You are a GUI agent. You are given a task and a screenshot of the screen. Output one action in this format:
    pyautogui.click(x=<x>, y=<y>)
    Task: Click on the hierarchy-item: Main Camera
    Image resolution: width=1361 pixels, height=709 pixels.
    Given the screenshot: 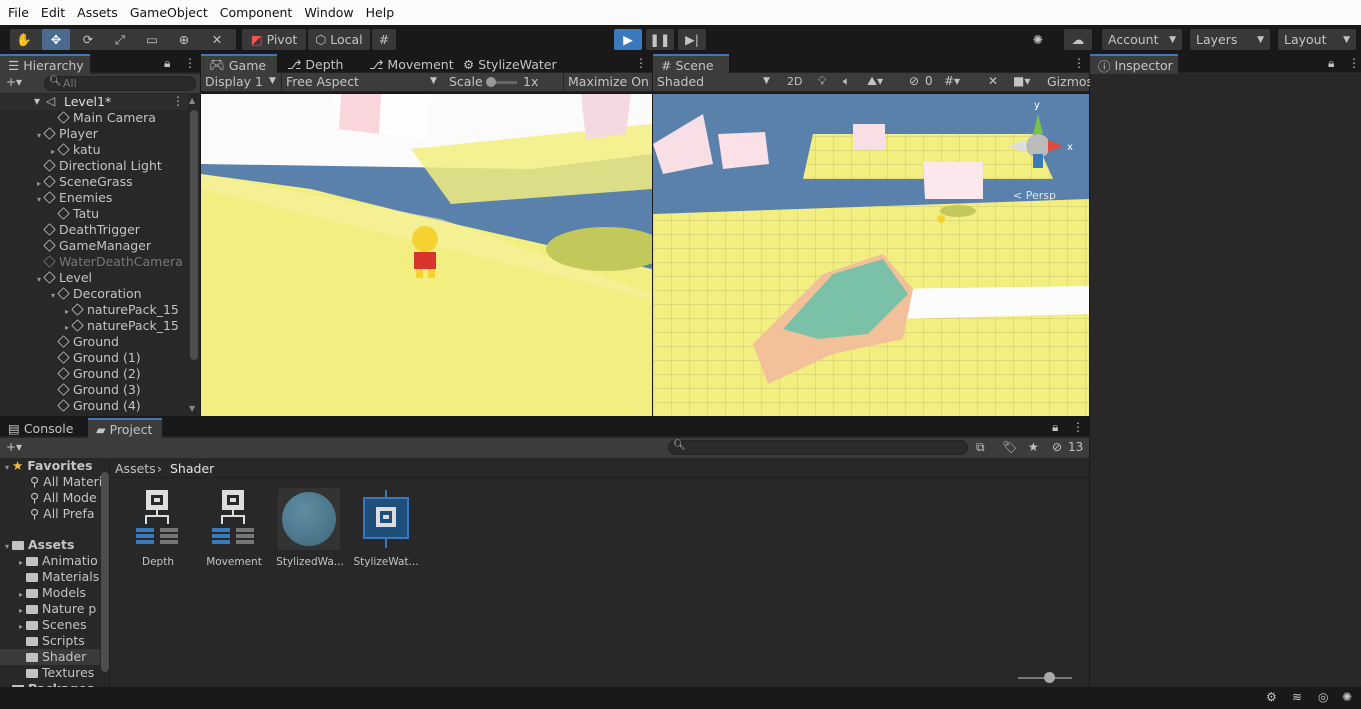 What is the action you would take?
    pyautogui.click(x=102, y=118)
    